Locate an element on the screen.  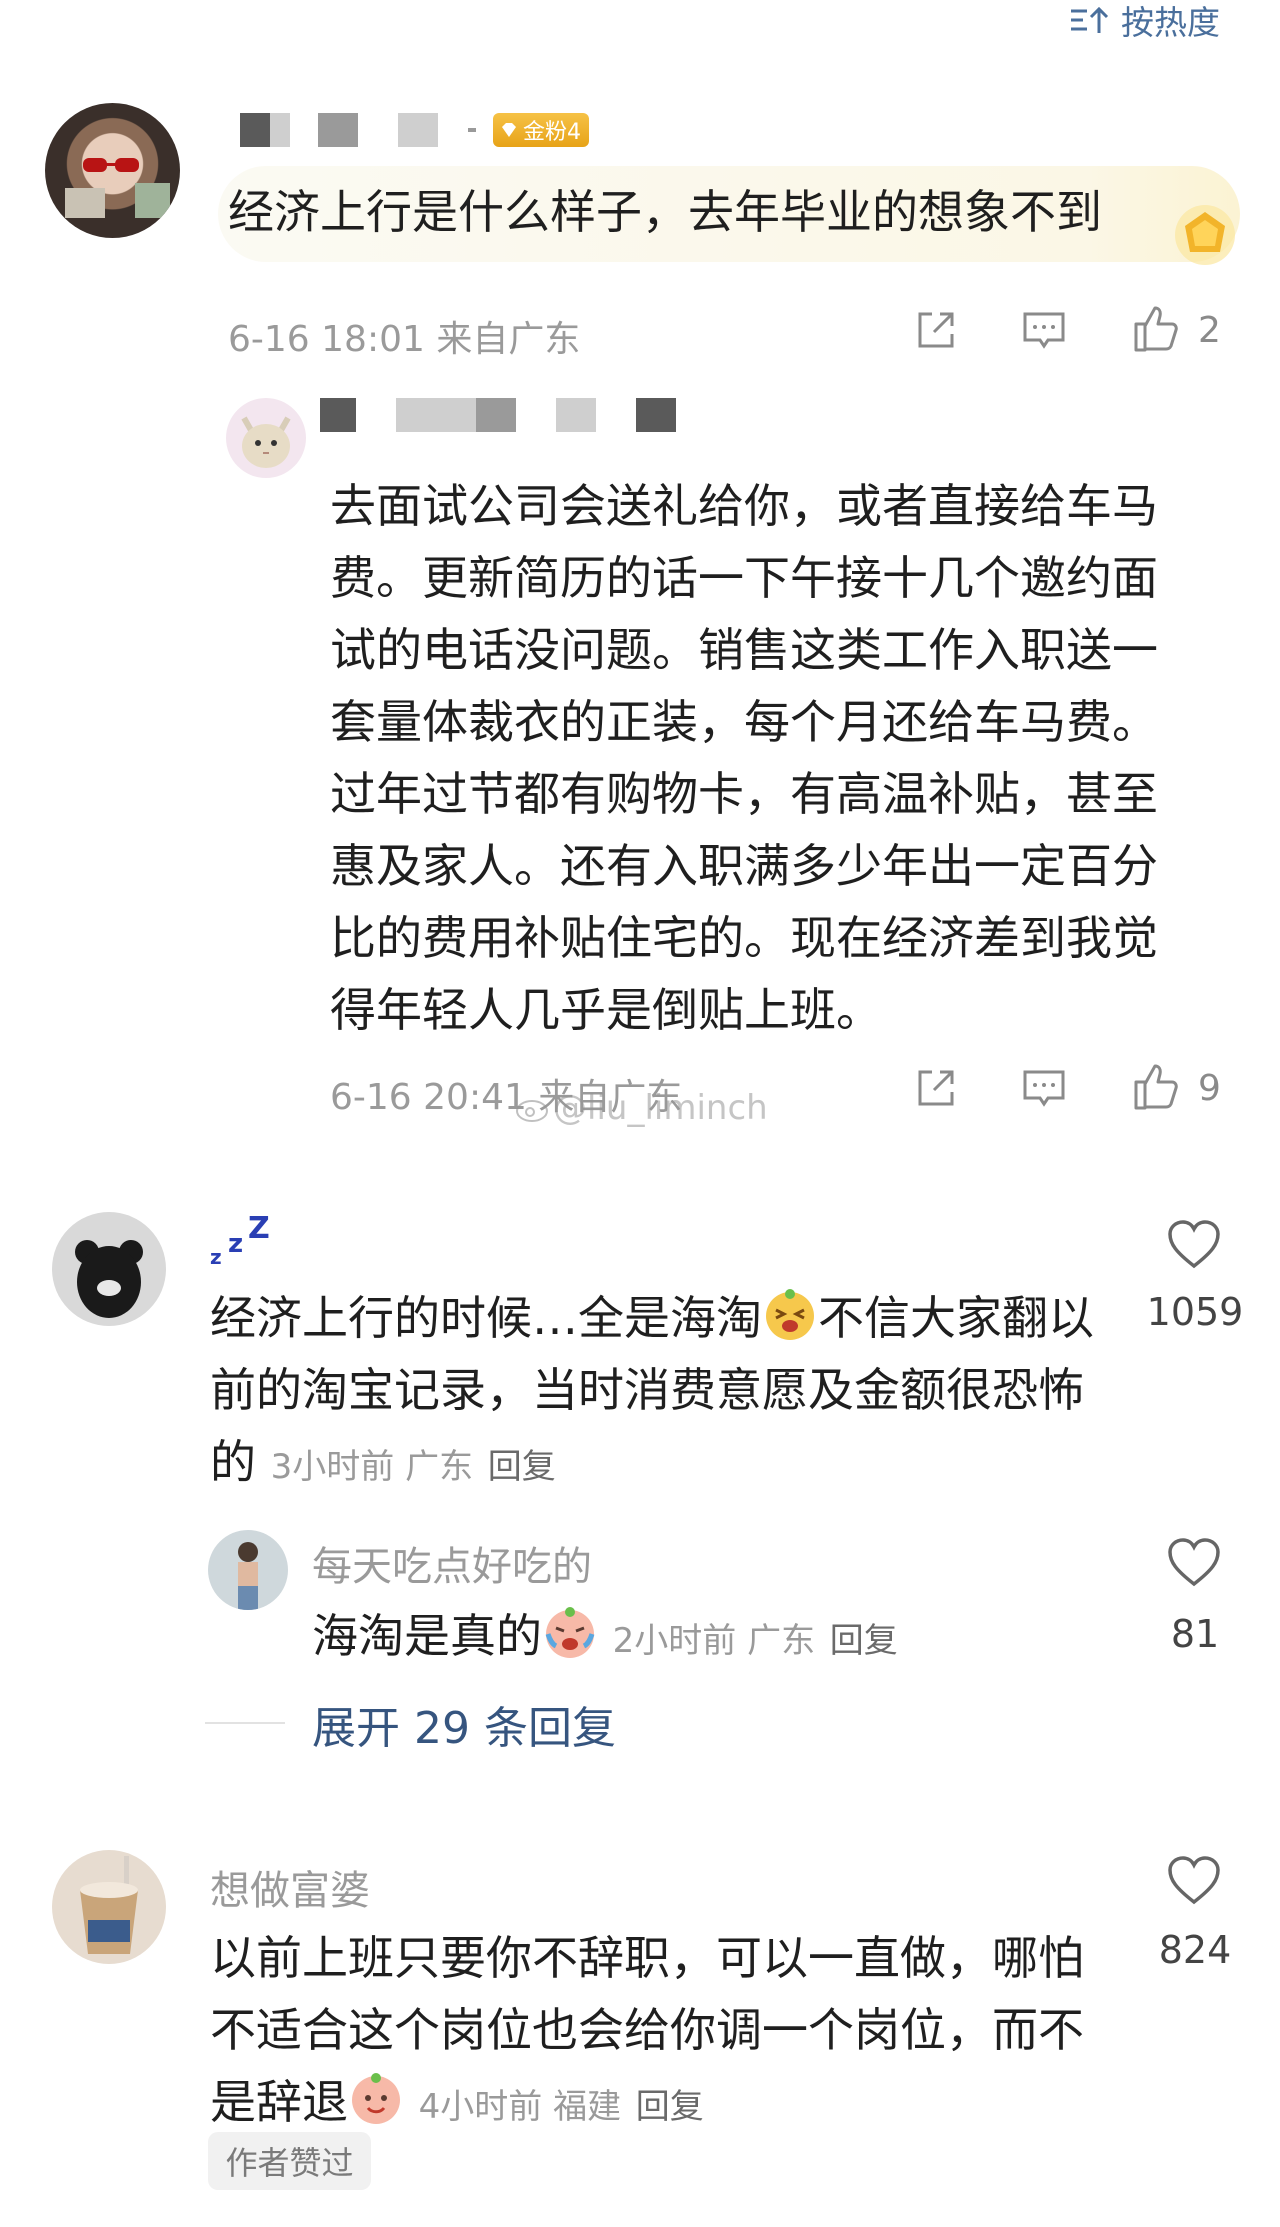
fan-badge: 金粉4 is located at coordinates (541, 130).